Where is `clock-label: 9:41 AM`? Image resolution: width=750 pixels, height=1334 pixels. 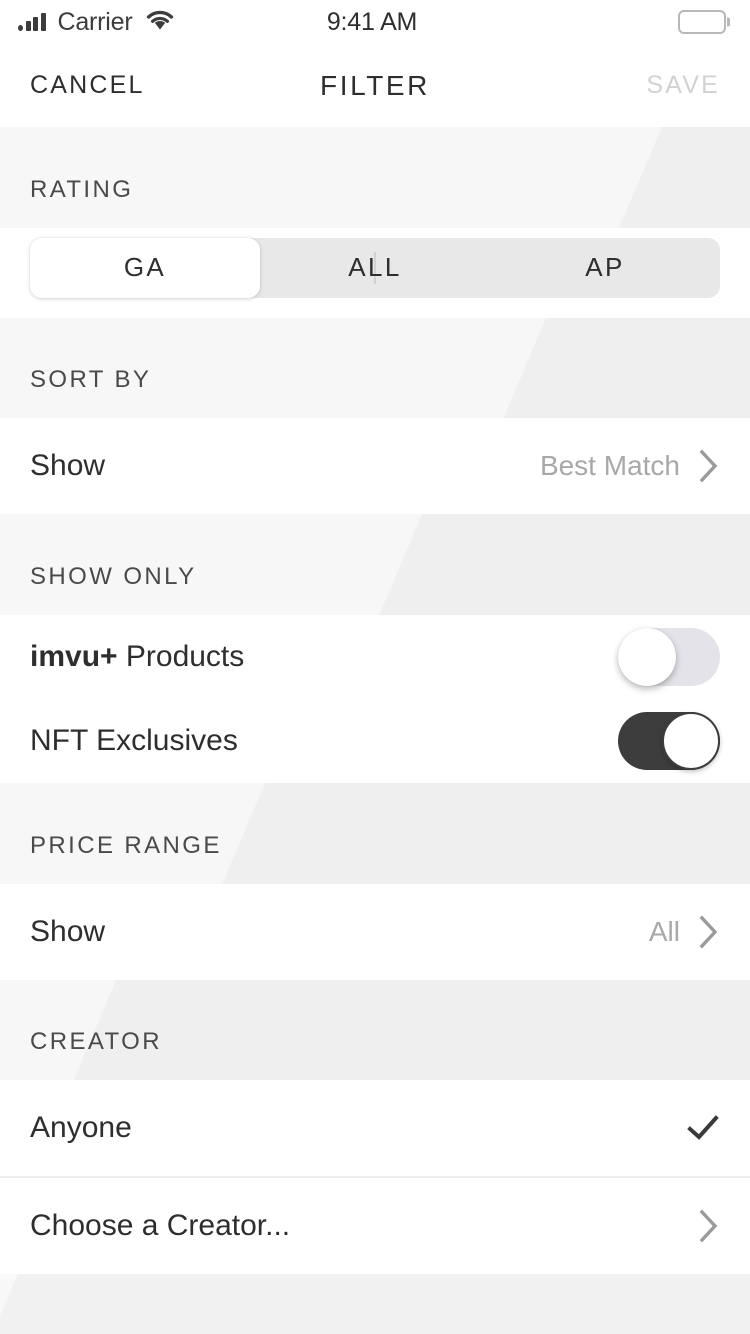
clock-label: 9:41 AM is located at coordinates (372, 21).